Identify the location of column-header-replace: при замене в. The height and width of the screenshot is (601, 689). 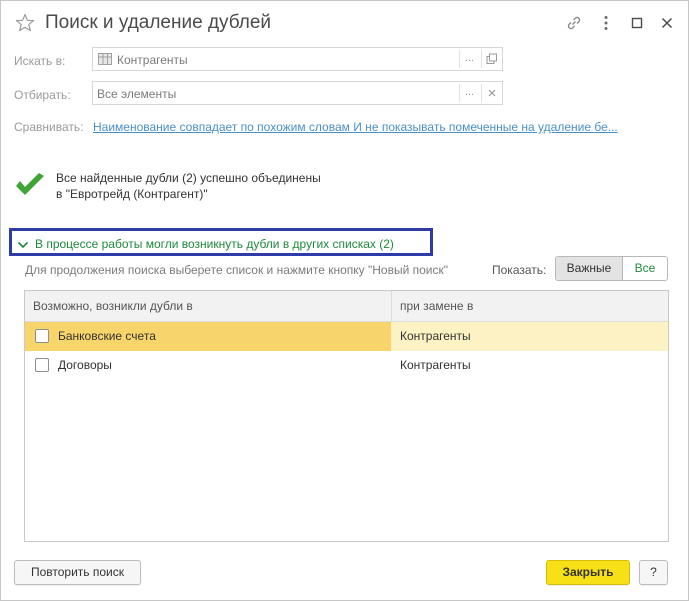
(436, 306).